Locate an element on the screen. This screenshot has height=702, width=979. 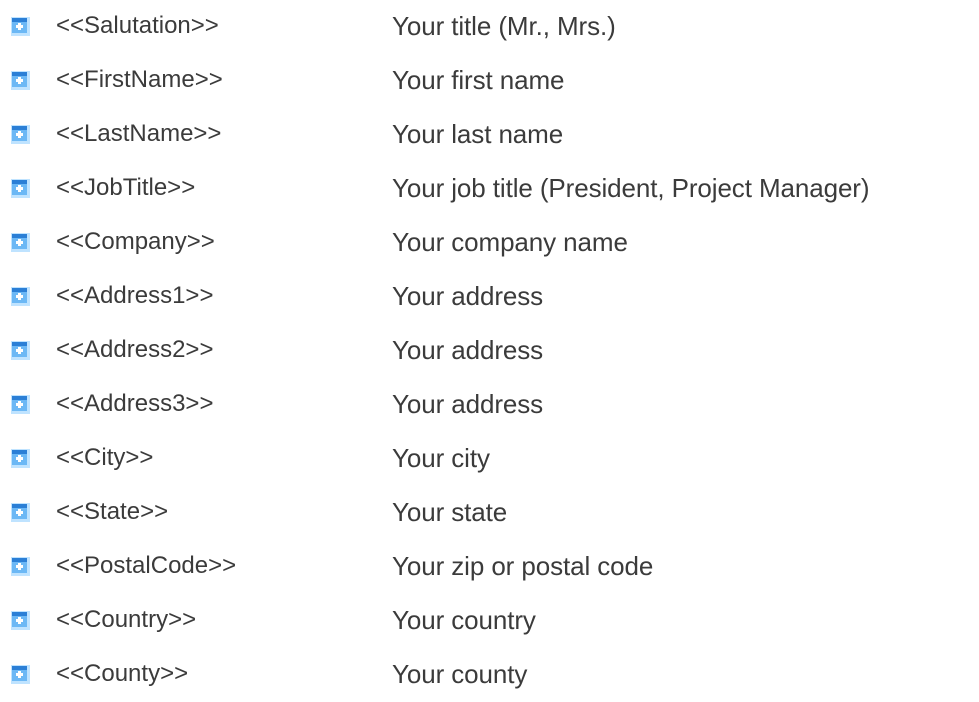
list-item: <<Address1>> Your address is located at coordinates (489, 297).